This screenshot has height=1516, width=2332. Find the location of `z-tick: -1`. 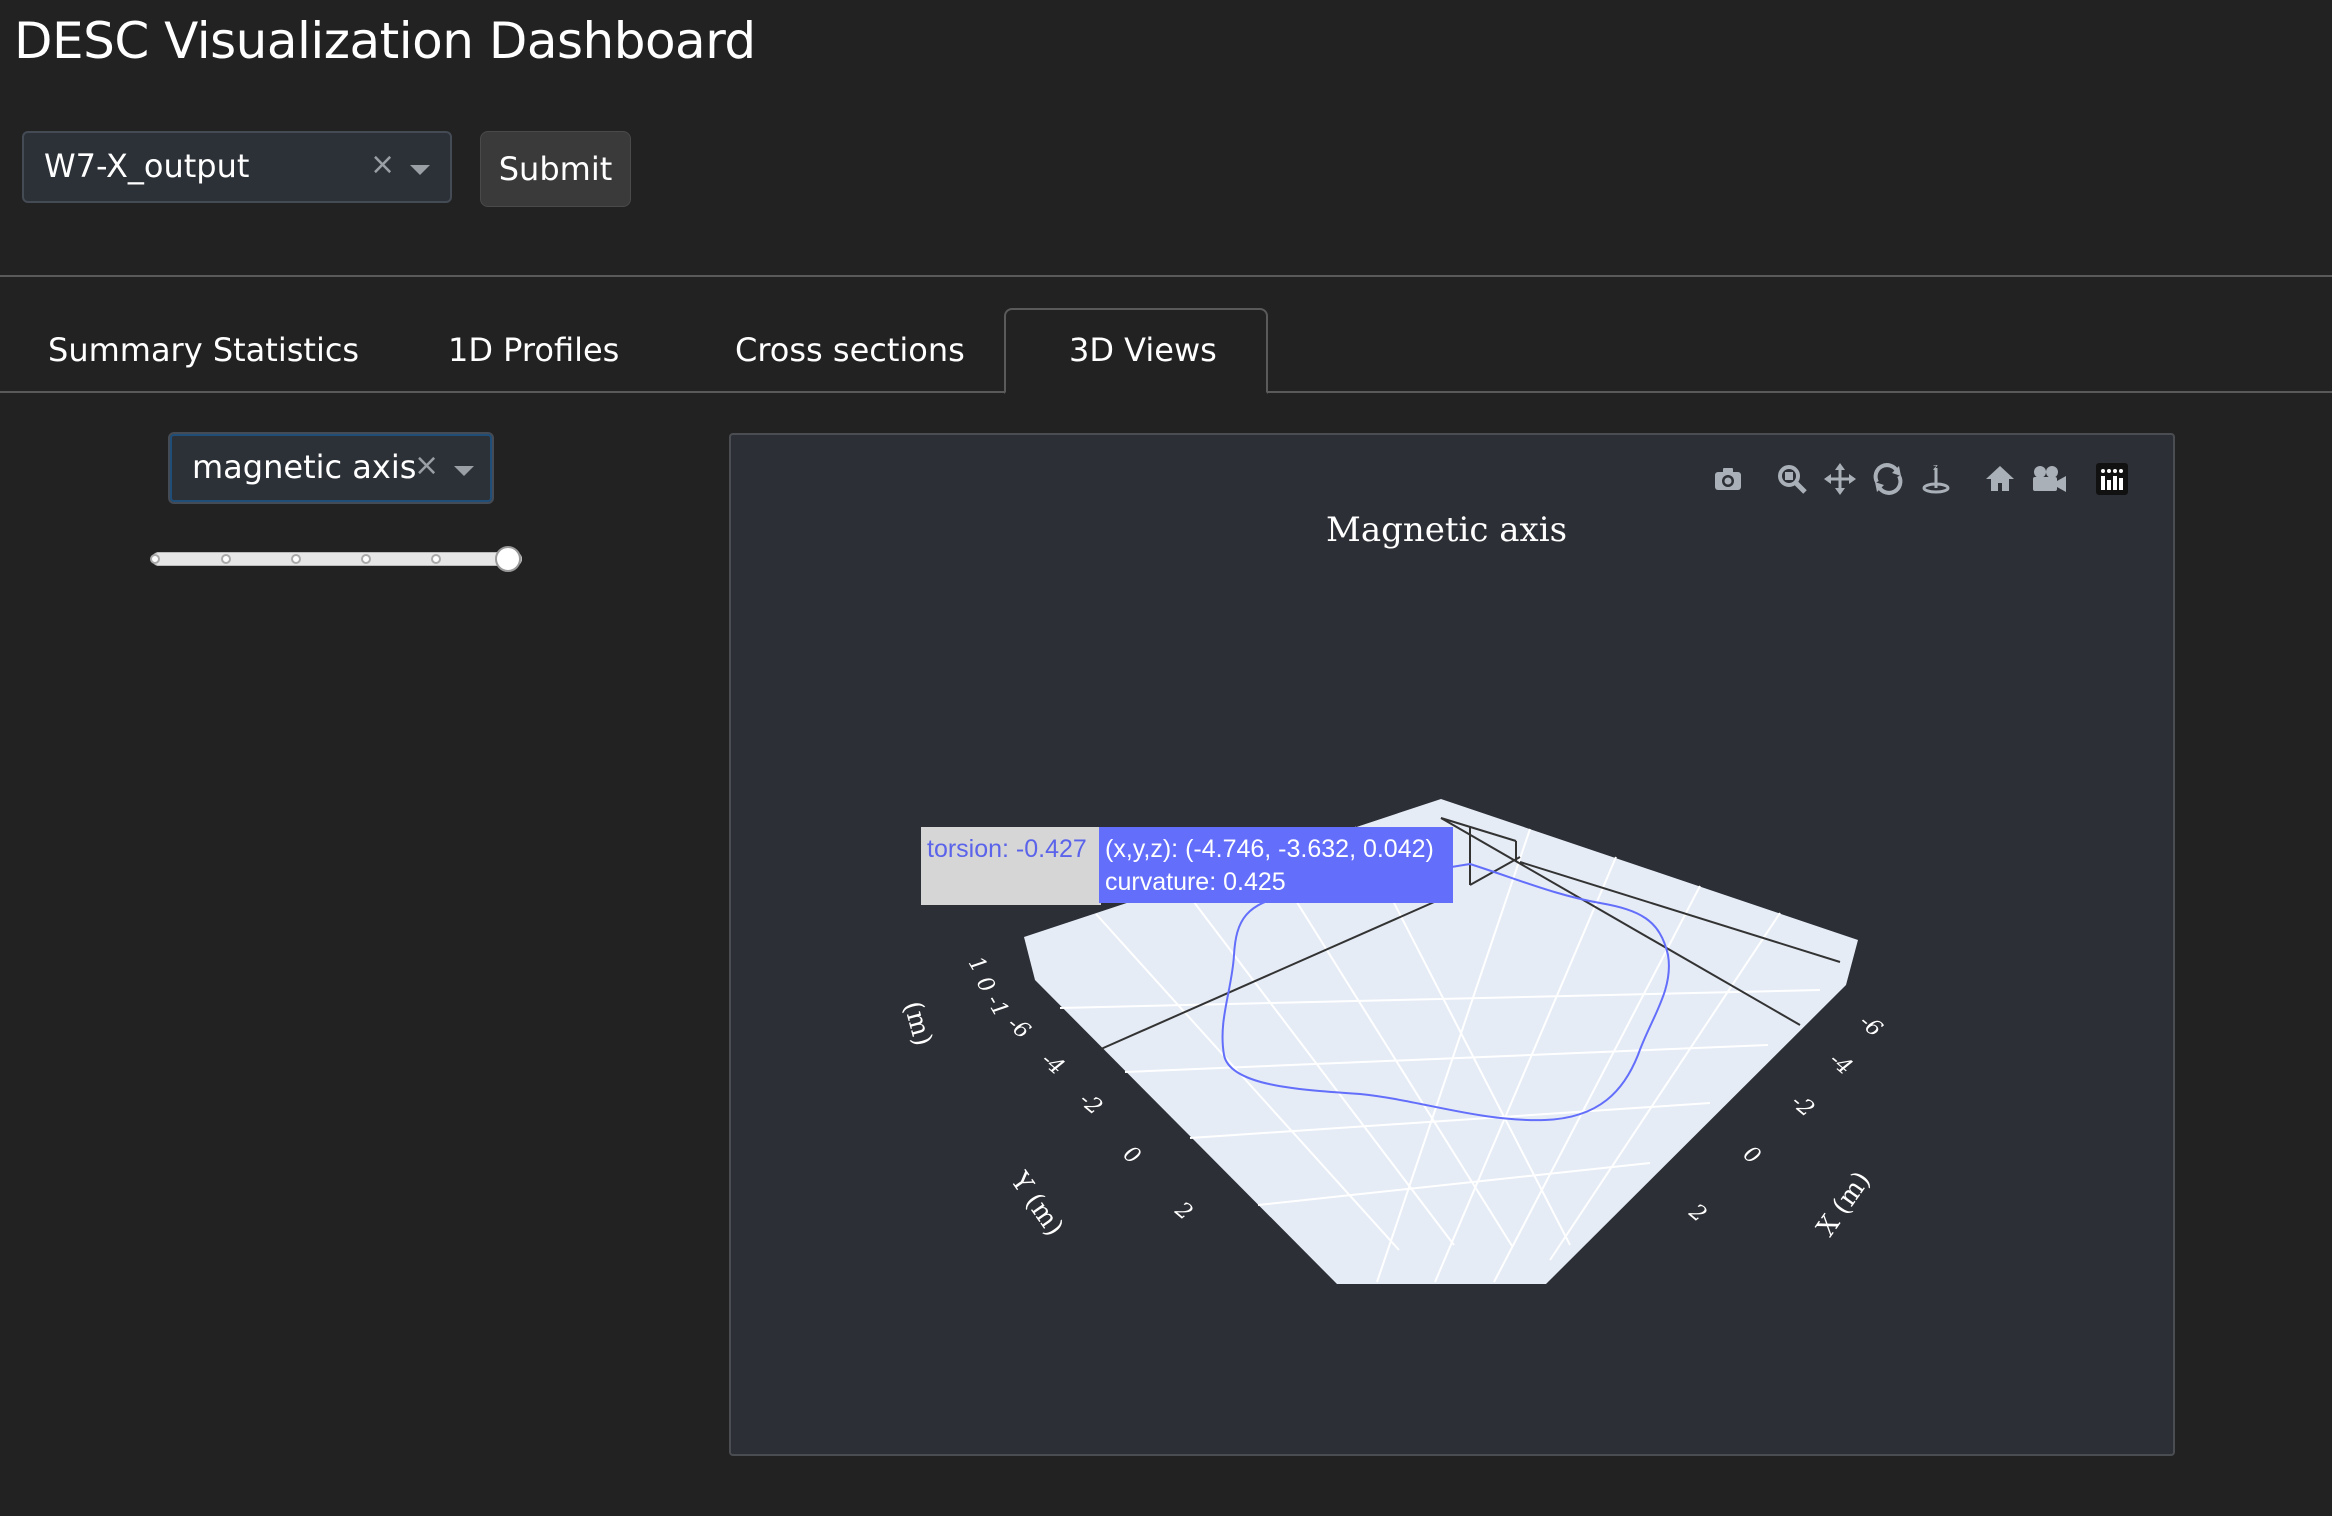

z-tick: -1 is located at coordinates (997, 1006).